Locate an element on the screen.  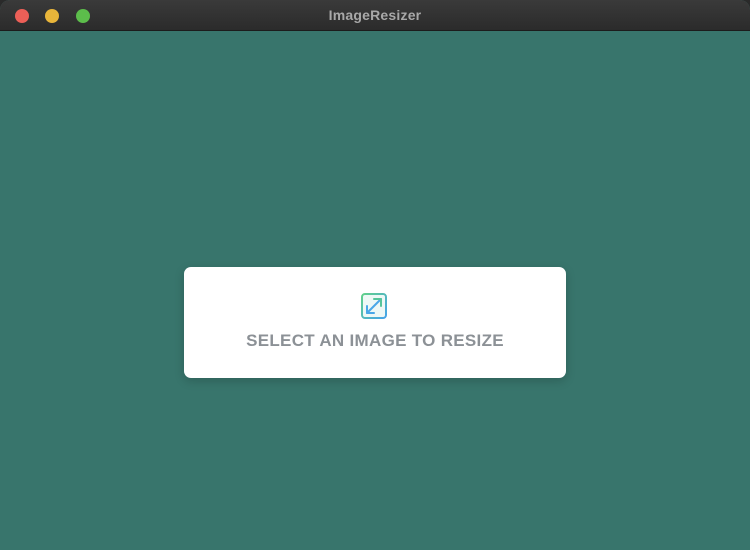
select-image-label: SELECT AN IMAGE TO RESIZE is located at coordinates (375, 340).